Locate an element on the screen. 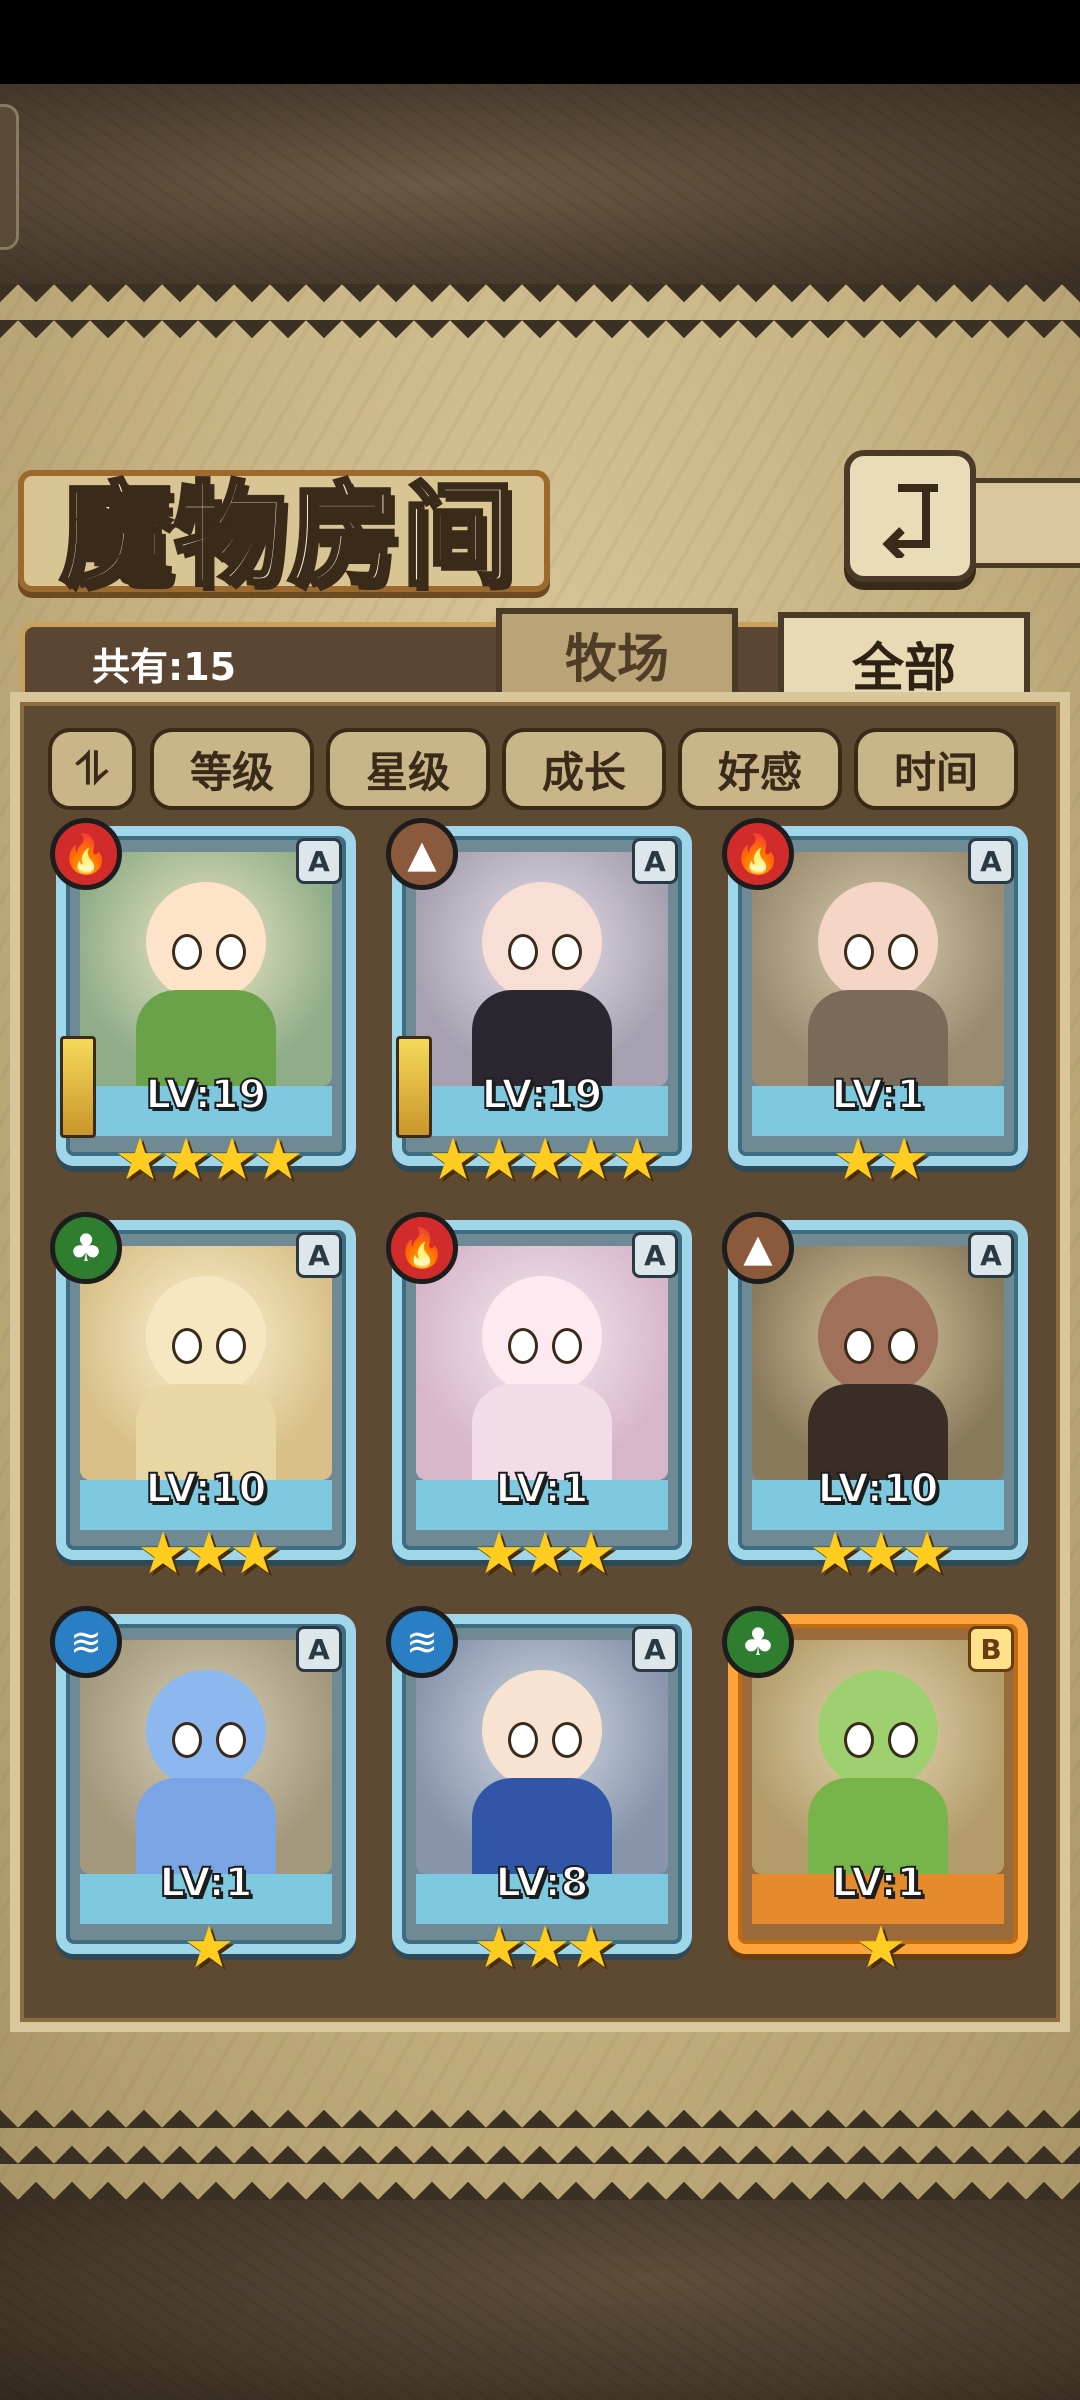 This screenshot has width=1080, height=2400. monster-card: LV:10 A ▲ ★★★ is located at coordinates (875, 1399).